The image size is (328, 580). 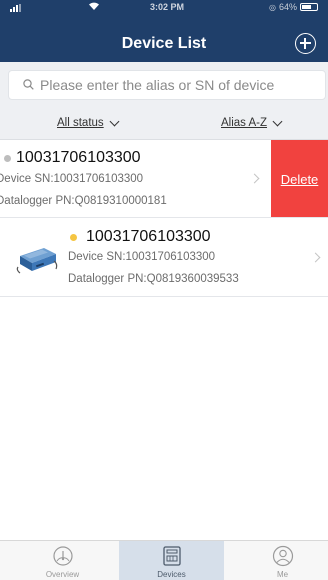 I want to click on tab-overview-label: Overview, so click(x=62, y=574).